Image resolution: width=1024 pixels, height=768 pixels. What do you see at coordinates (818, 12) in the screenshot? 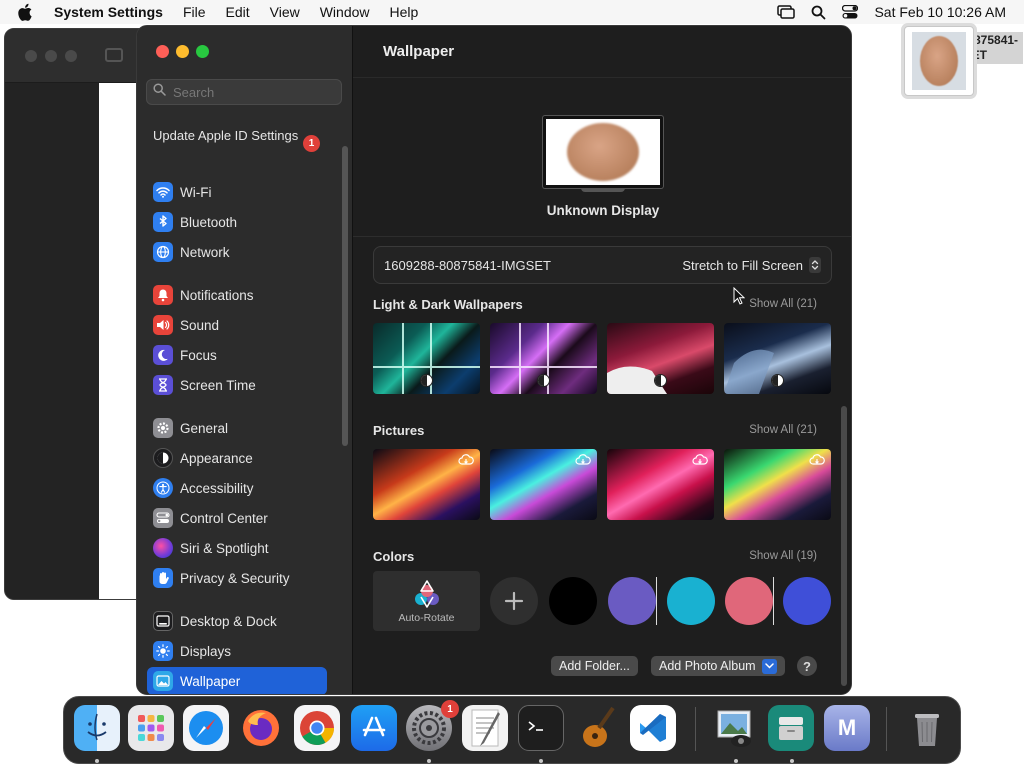
I see `spotlight-search-icon` at bounding box center [818, 12].